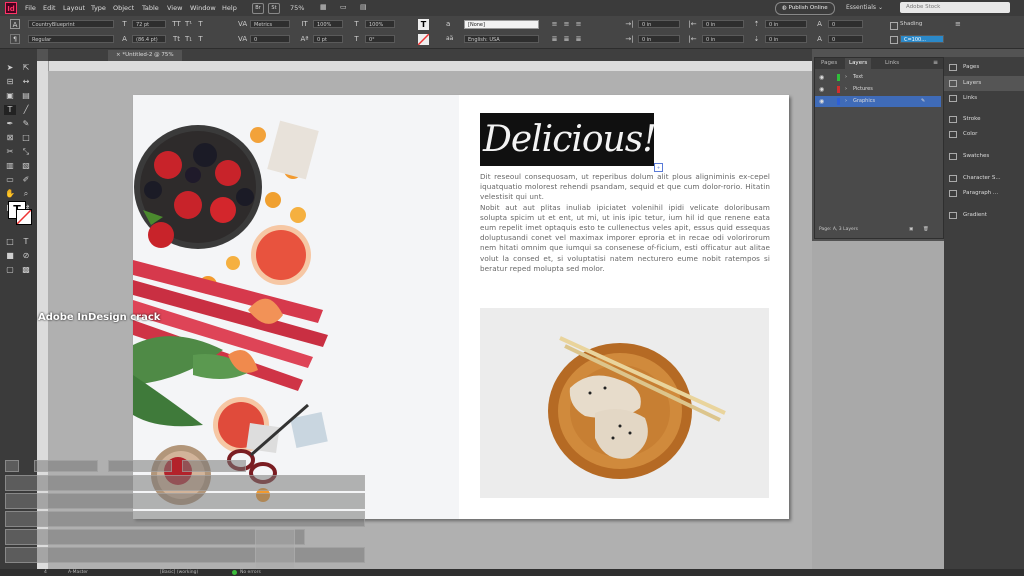 Image resolution: width=1024 pixels, height=576 pixels. Describe the element at coordinates (26, 270) in the screenshot. I see `preview-view-icon: ▩` at that location.